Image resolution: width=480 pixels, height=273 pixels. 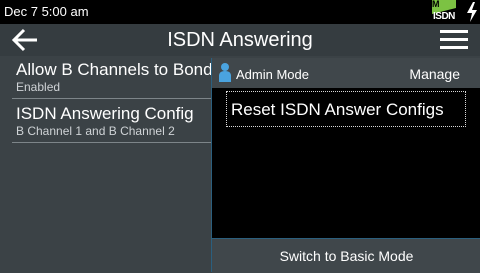 What do you see at coordinates (105, 113) in the screenshot?
I see `list-item-title: ISDN Answering Config` at bounding box center [105, 113].